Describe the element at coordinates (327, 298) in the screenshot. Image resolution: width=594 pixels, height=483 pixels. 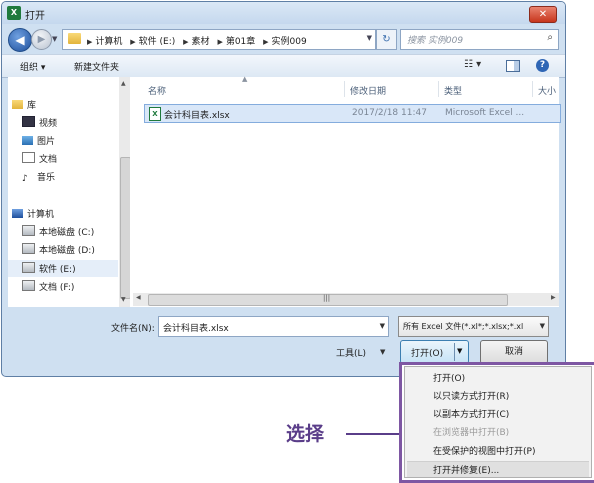
I see `scrollbar-grip-icon: |||` at that location.